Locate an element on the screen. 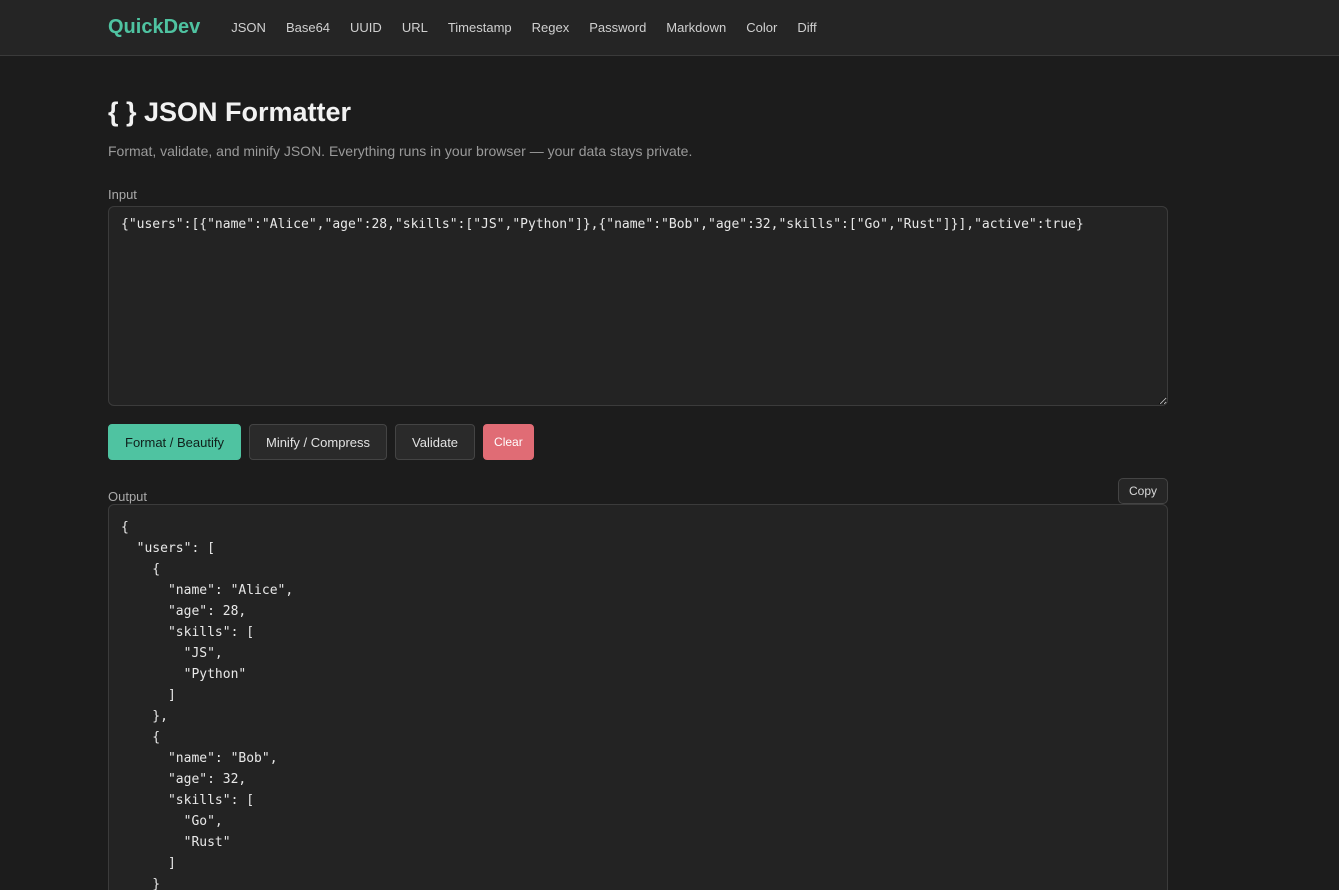 This screenshot has height=890, width=1339. output-header: Output Copy is located at coordinates (638, 491).